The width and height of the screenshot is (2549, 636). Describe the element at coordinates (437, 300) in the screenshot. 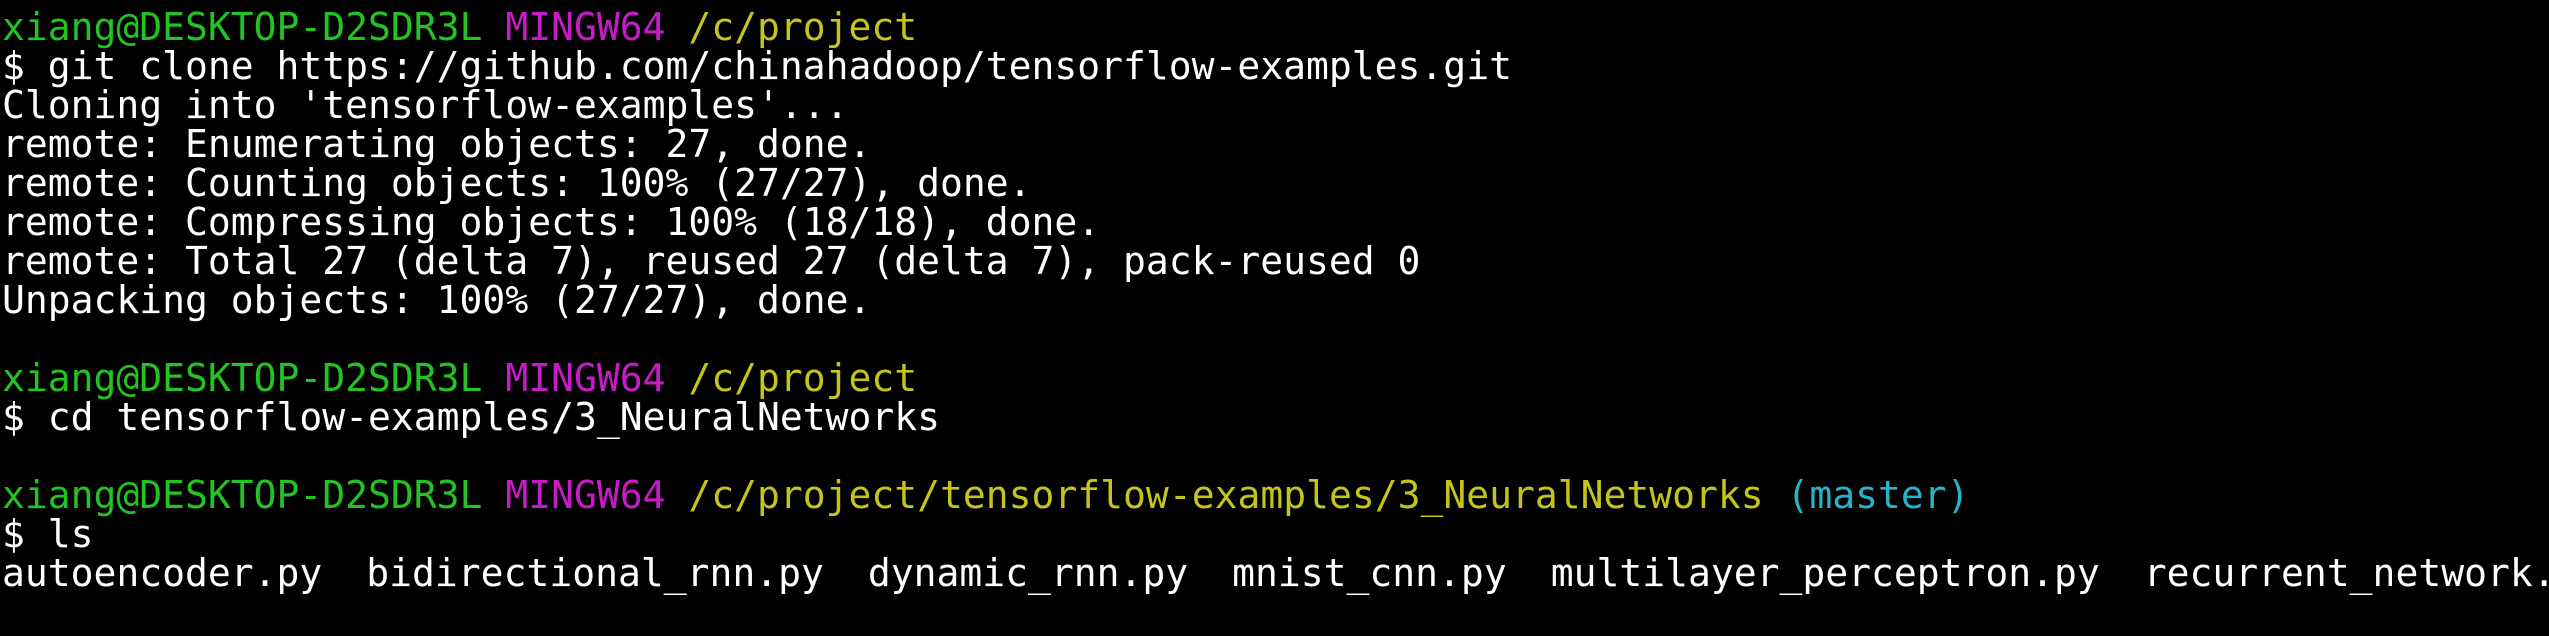

I see `output-line: Unpacking objects: 100% (27/27), done.` at that location.